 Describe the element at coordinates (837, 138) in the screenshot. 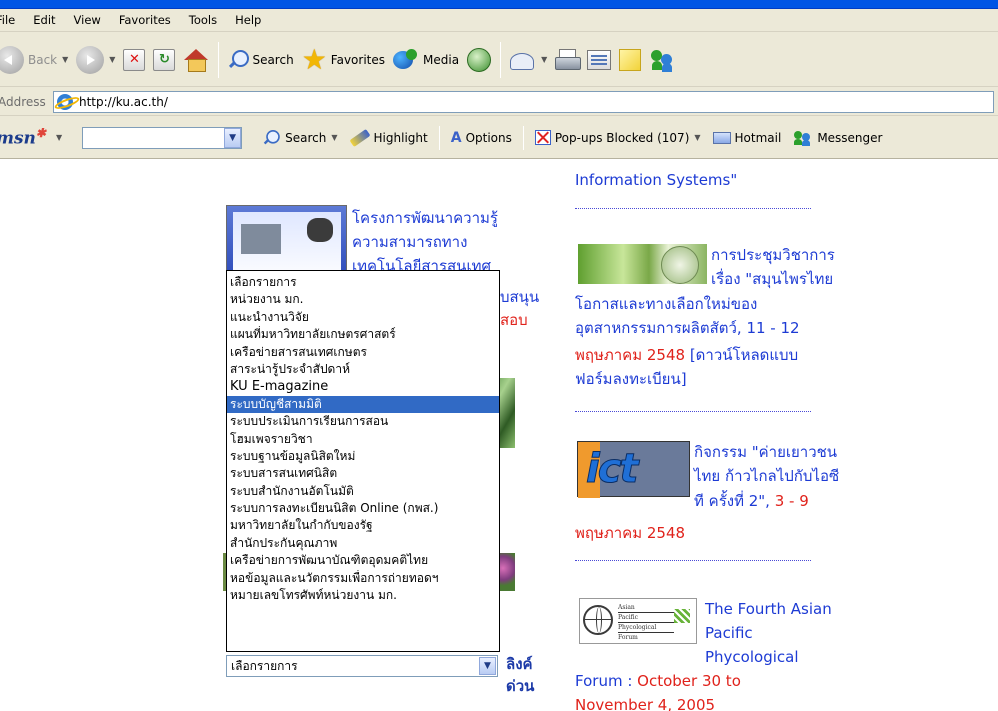

I see `messenger-button: Messenger` at that location.